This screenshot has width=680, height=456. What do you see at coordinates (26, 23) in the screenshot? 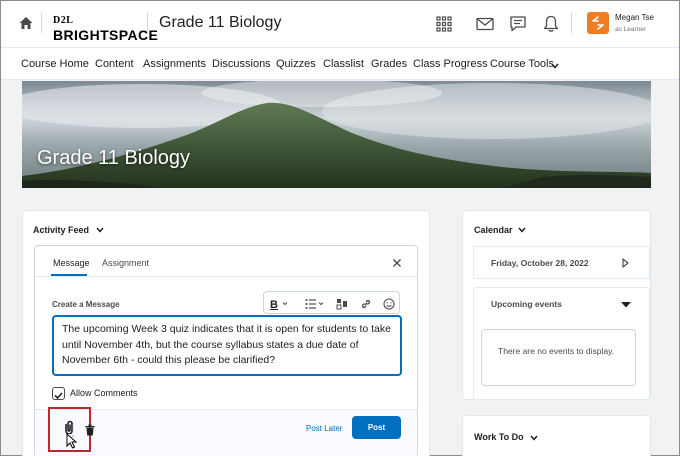
I see `home-icon` at bounding box center [26, 23].